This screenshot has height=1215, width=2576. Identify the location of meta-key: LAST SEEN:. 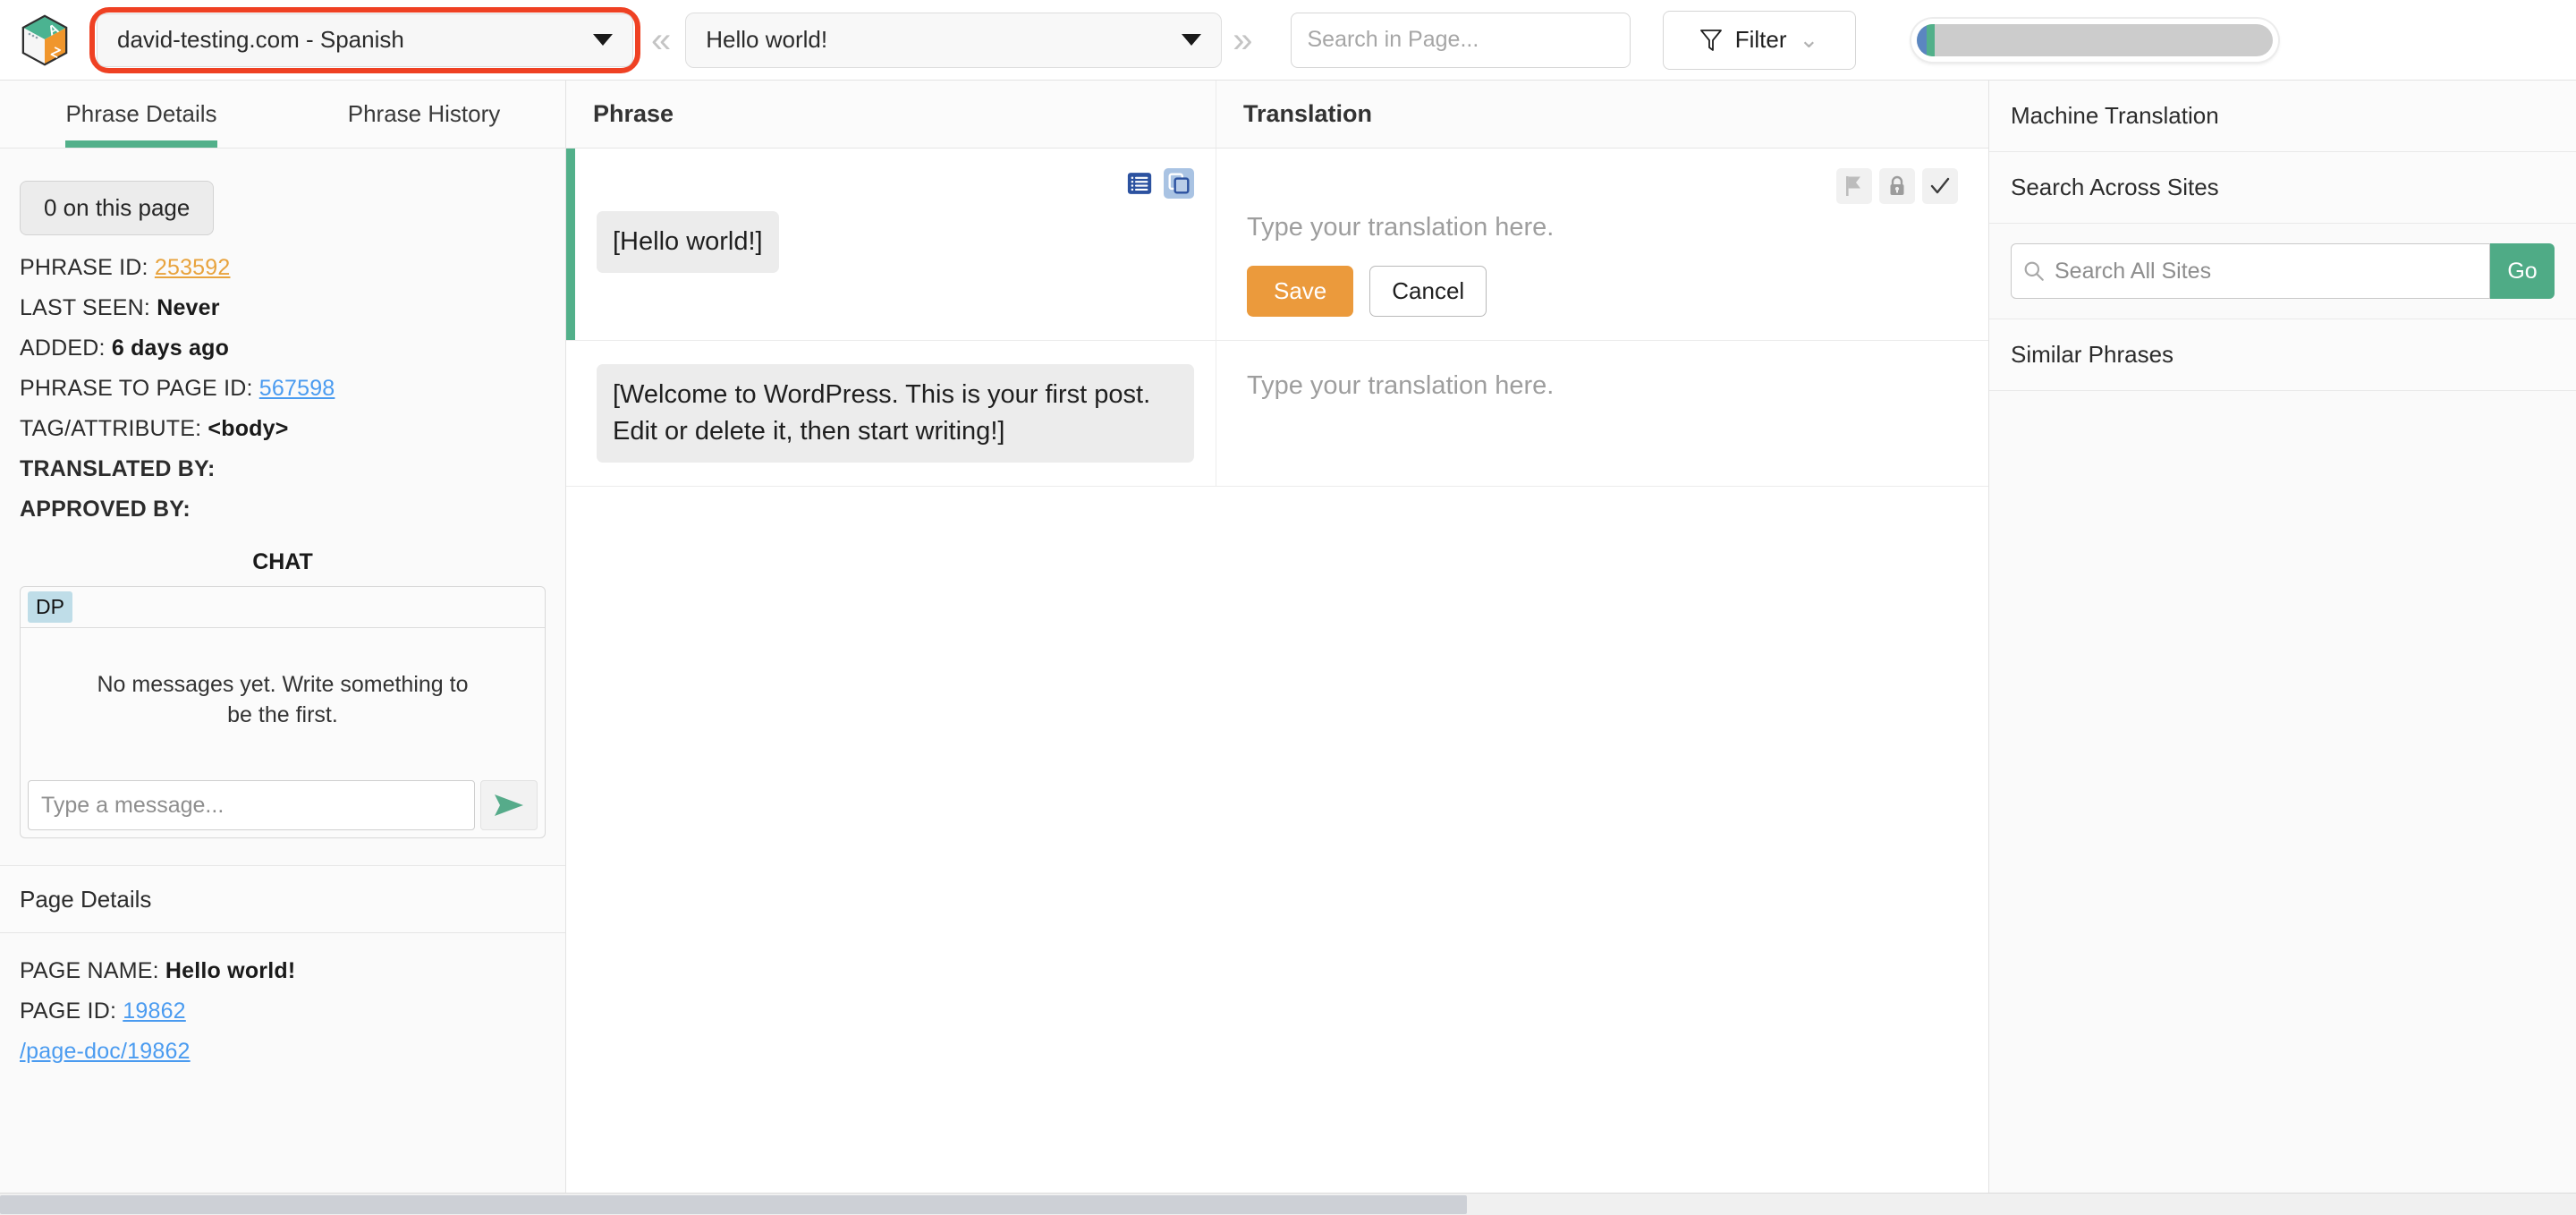
(85, 308).